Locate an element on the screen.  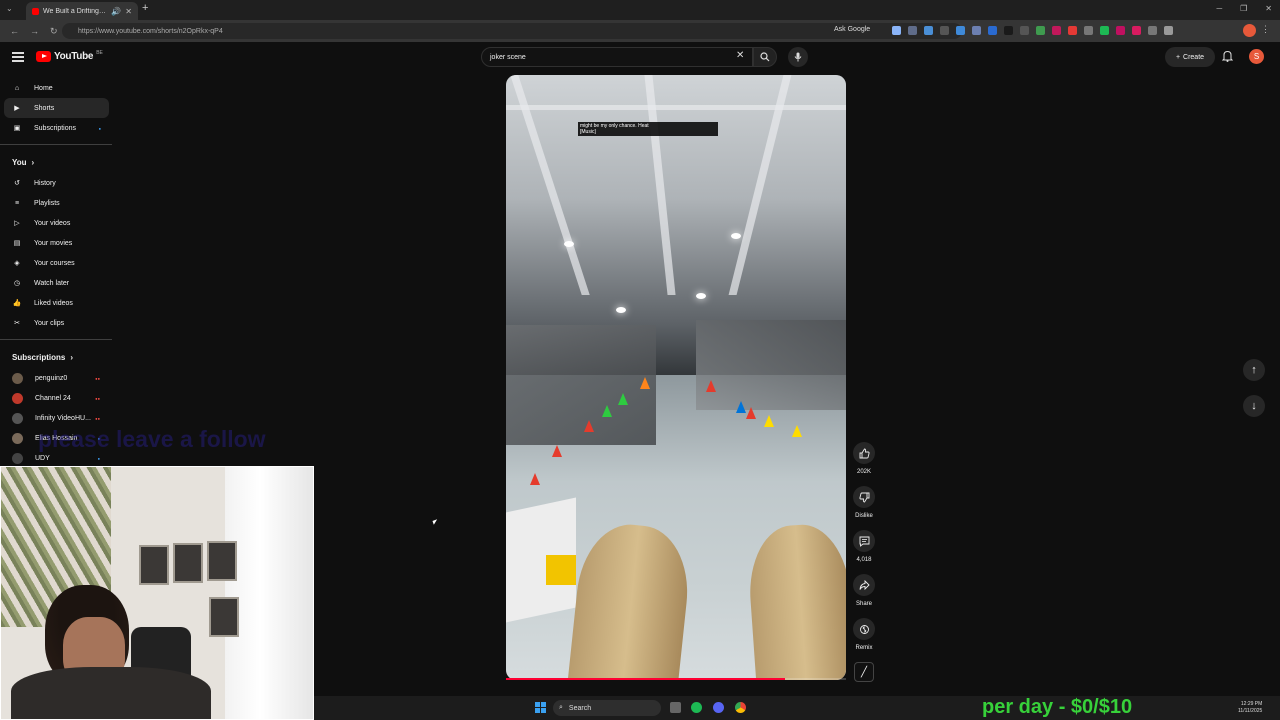
youtube-logo: YouTube BE is located at coordinates (69, 56).